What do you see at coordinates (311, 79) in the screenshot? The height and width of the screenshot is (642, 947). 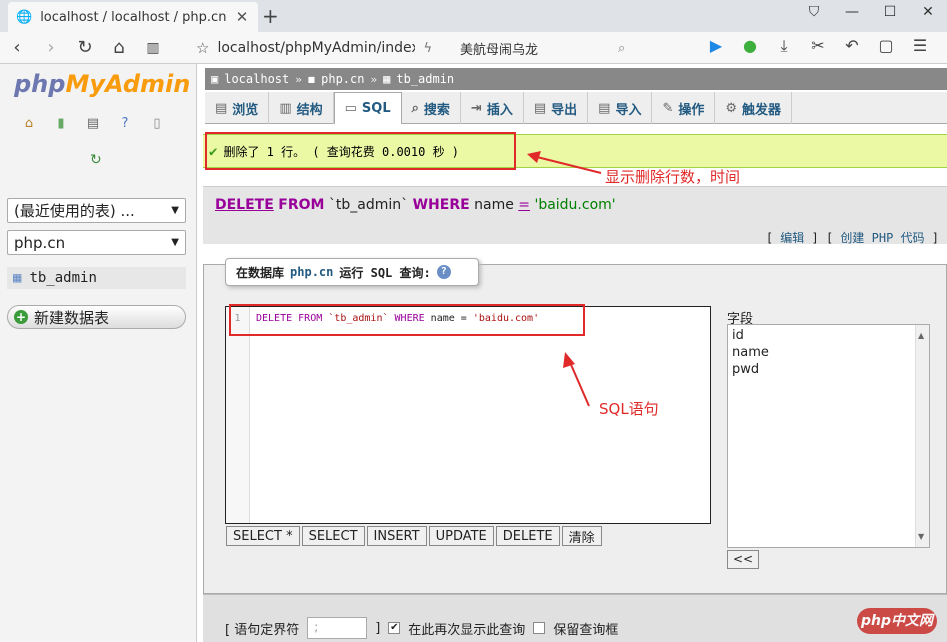 I see `database-icon: ◼` at bounding box center [311, 79].